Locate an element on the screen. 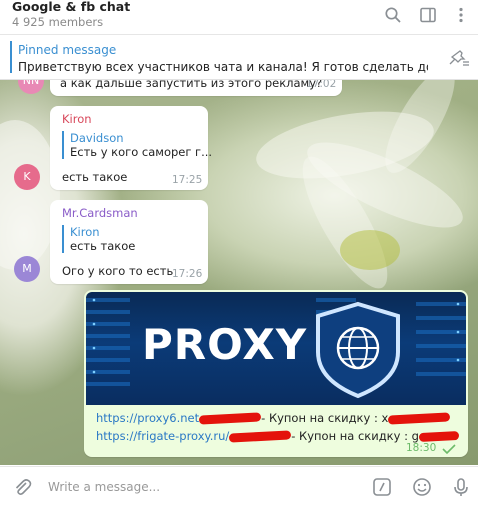 Image resolution: width=491 pixels, height=506 pixels. microphone-icon is located at coordinates (461, 487).